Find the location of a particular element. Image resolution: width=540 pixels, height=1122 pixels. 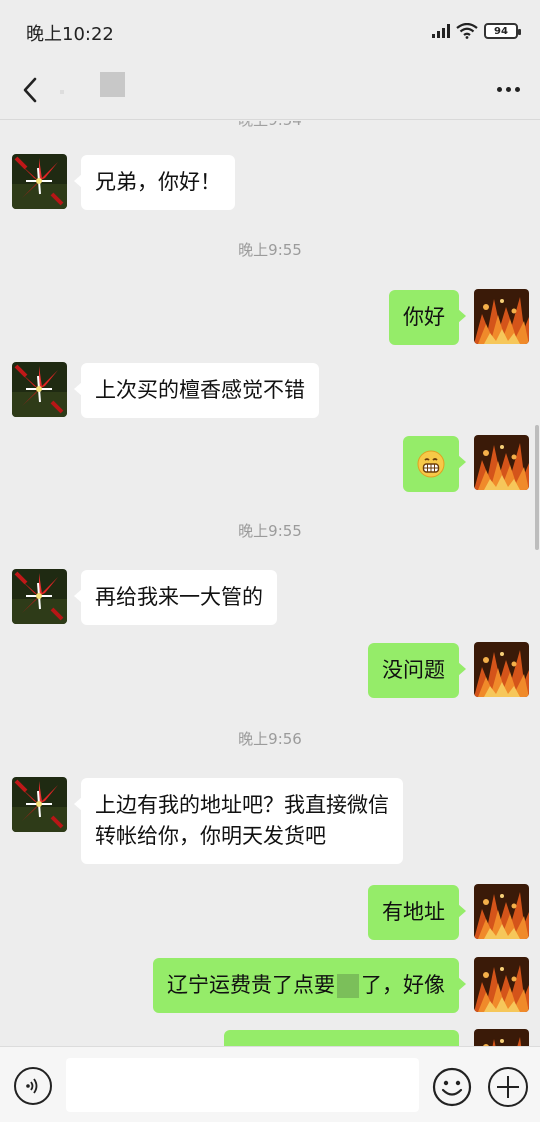

message-line: 上边有我的地址吧？我直接微信 is located at coordinates (242, 805).